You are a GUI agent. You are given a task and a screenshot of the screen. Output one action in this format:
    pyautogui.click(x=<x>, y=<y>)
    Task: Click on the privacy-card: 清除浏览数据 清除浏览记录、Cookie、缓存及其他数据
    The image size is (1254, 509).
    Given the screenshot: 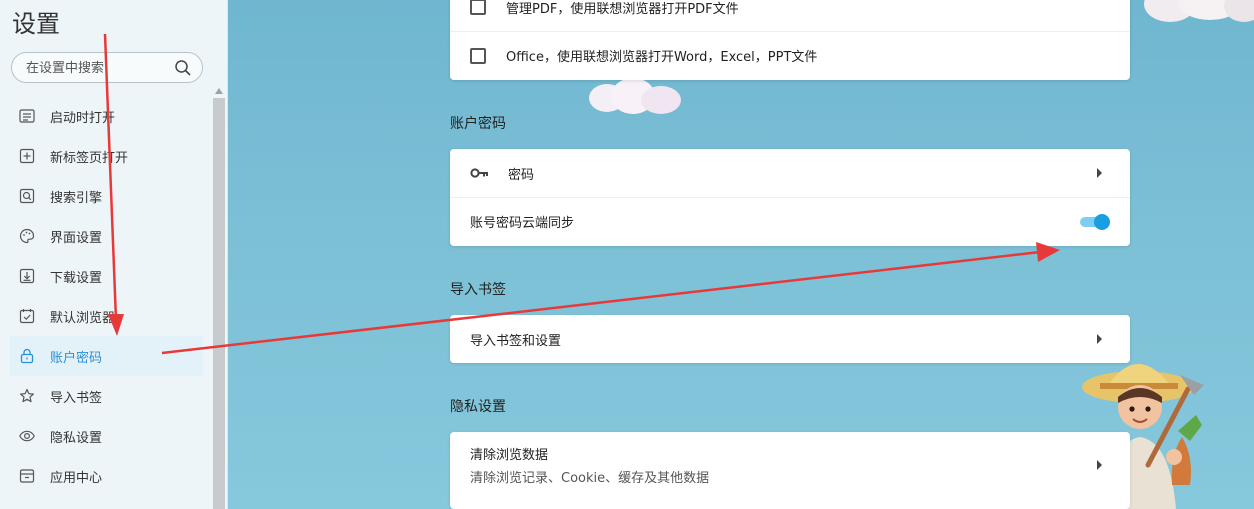 What is the action you would take?
    pyautogui.click(x=790, y=470)
    